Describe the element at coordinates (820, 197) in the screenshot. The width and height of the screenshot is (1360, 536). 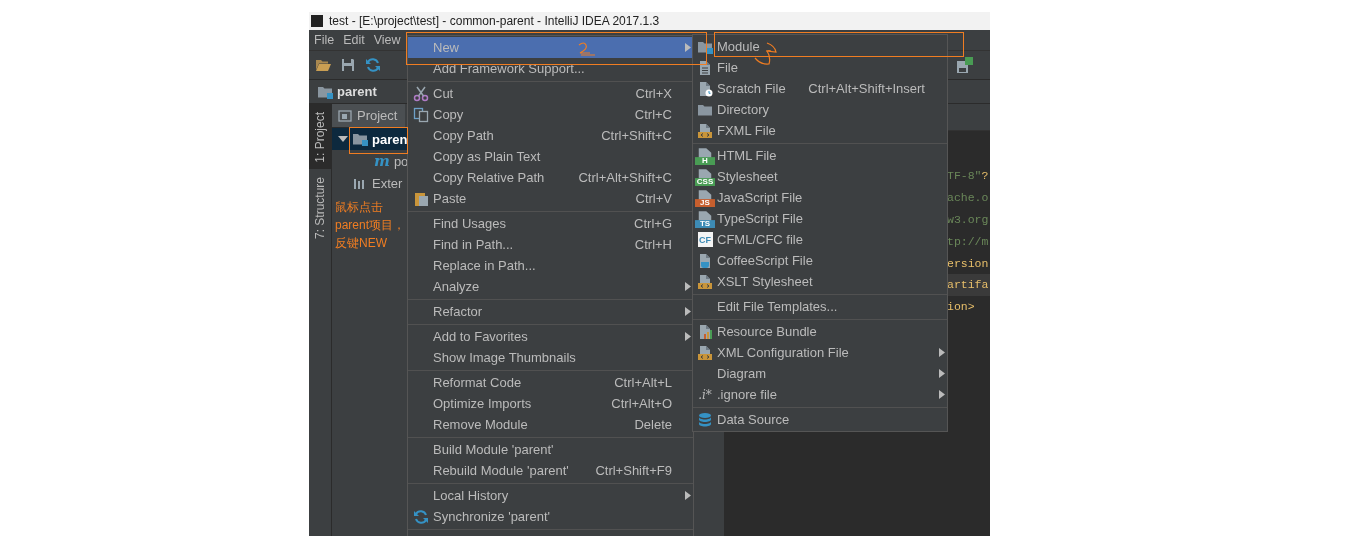
I see `menu-item: JS JavaScript File` at that location.